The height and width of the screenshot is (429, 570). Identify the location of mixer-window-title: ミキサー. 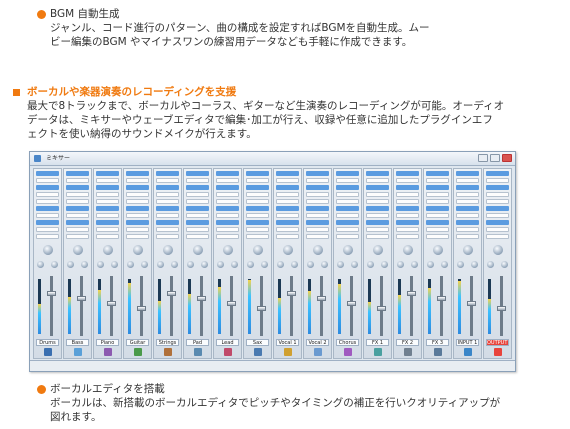
(58, 158).